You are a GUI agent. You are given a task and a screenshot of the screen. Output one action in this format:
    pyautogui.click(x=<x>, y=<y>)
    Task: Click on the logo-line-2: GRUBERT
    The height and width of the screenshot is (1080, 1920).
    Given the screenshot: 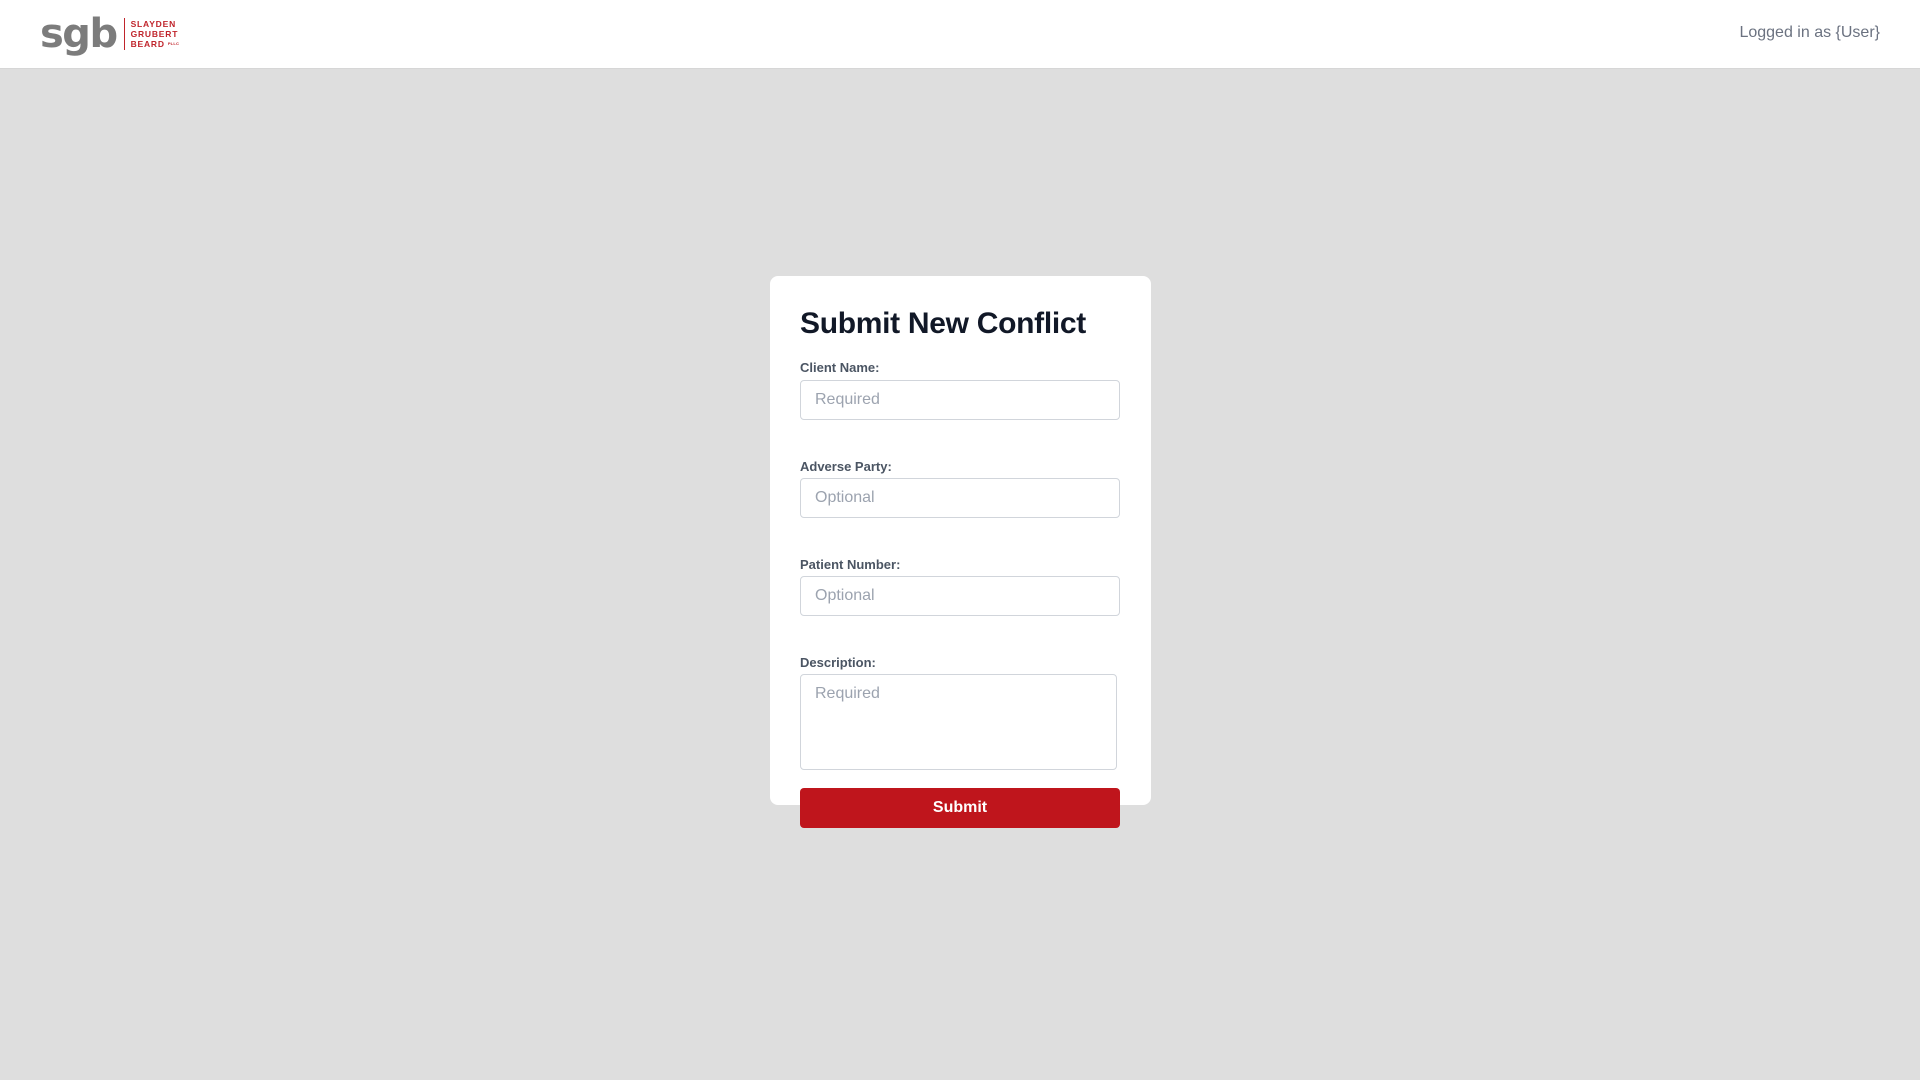 What is the action you would take?
    pyautogui.click(x=154, y=33)
    